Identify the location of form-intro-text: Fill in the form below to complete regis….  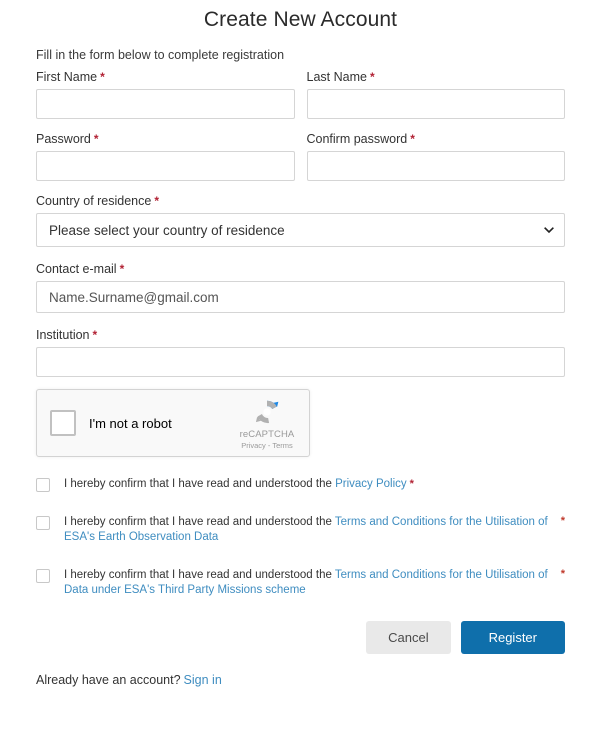
(160, 55).